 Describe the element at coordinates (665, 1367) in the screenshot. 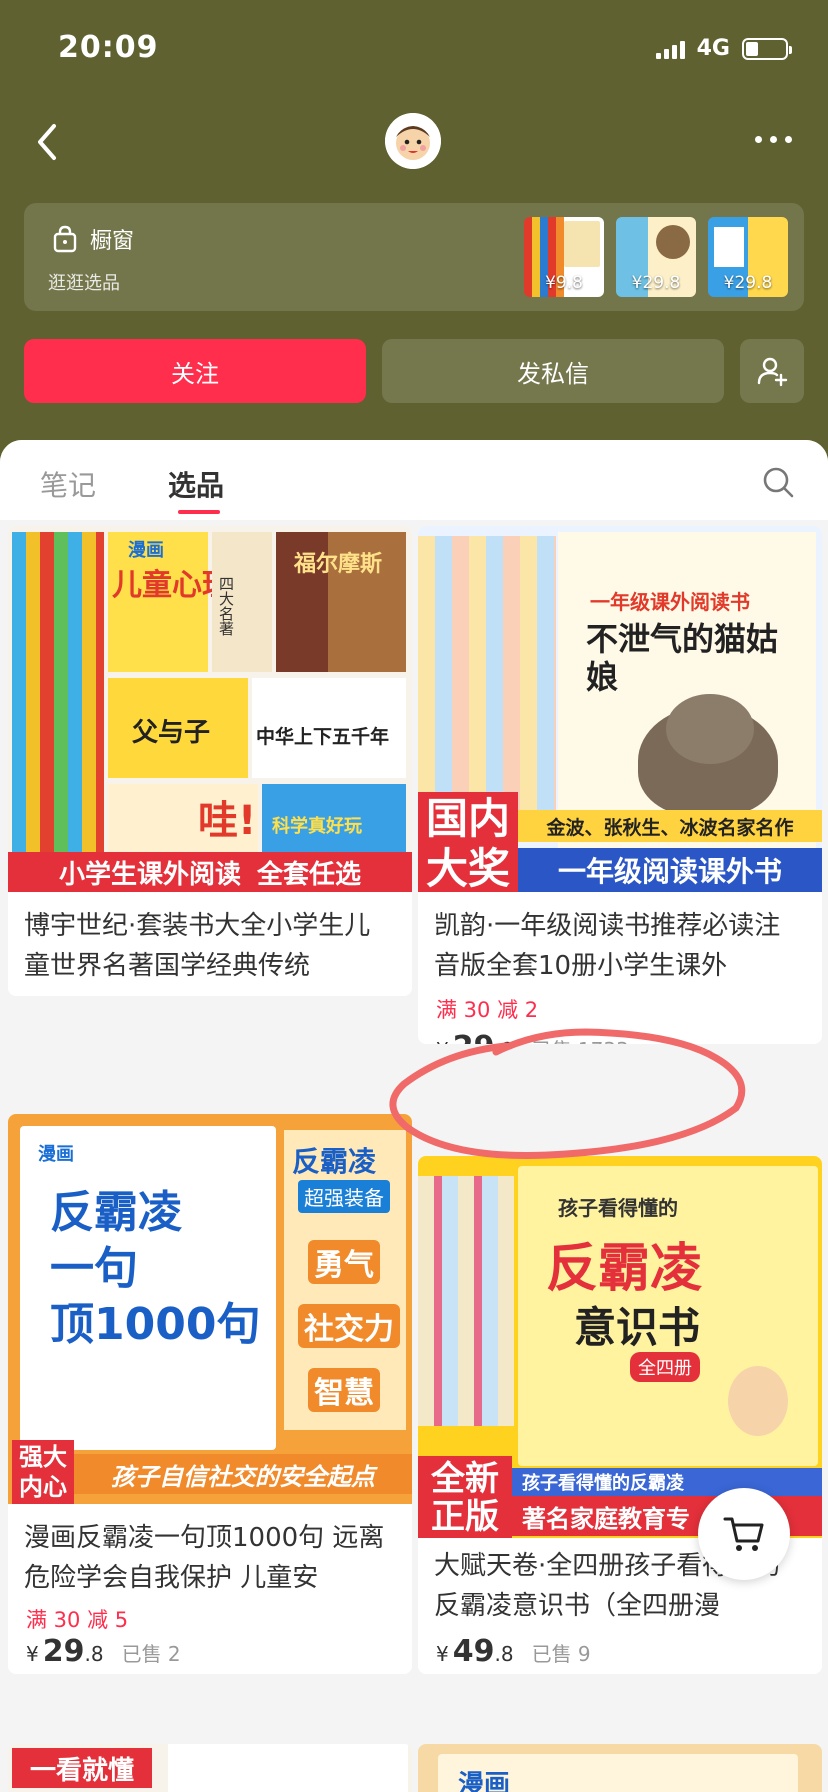

I see `cover-text: 全四册` at that location.